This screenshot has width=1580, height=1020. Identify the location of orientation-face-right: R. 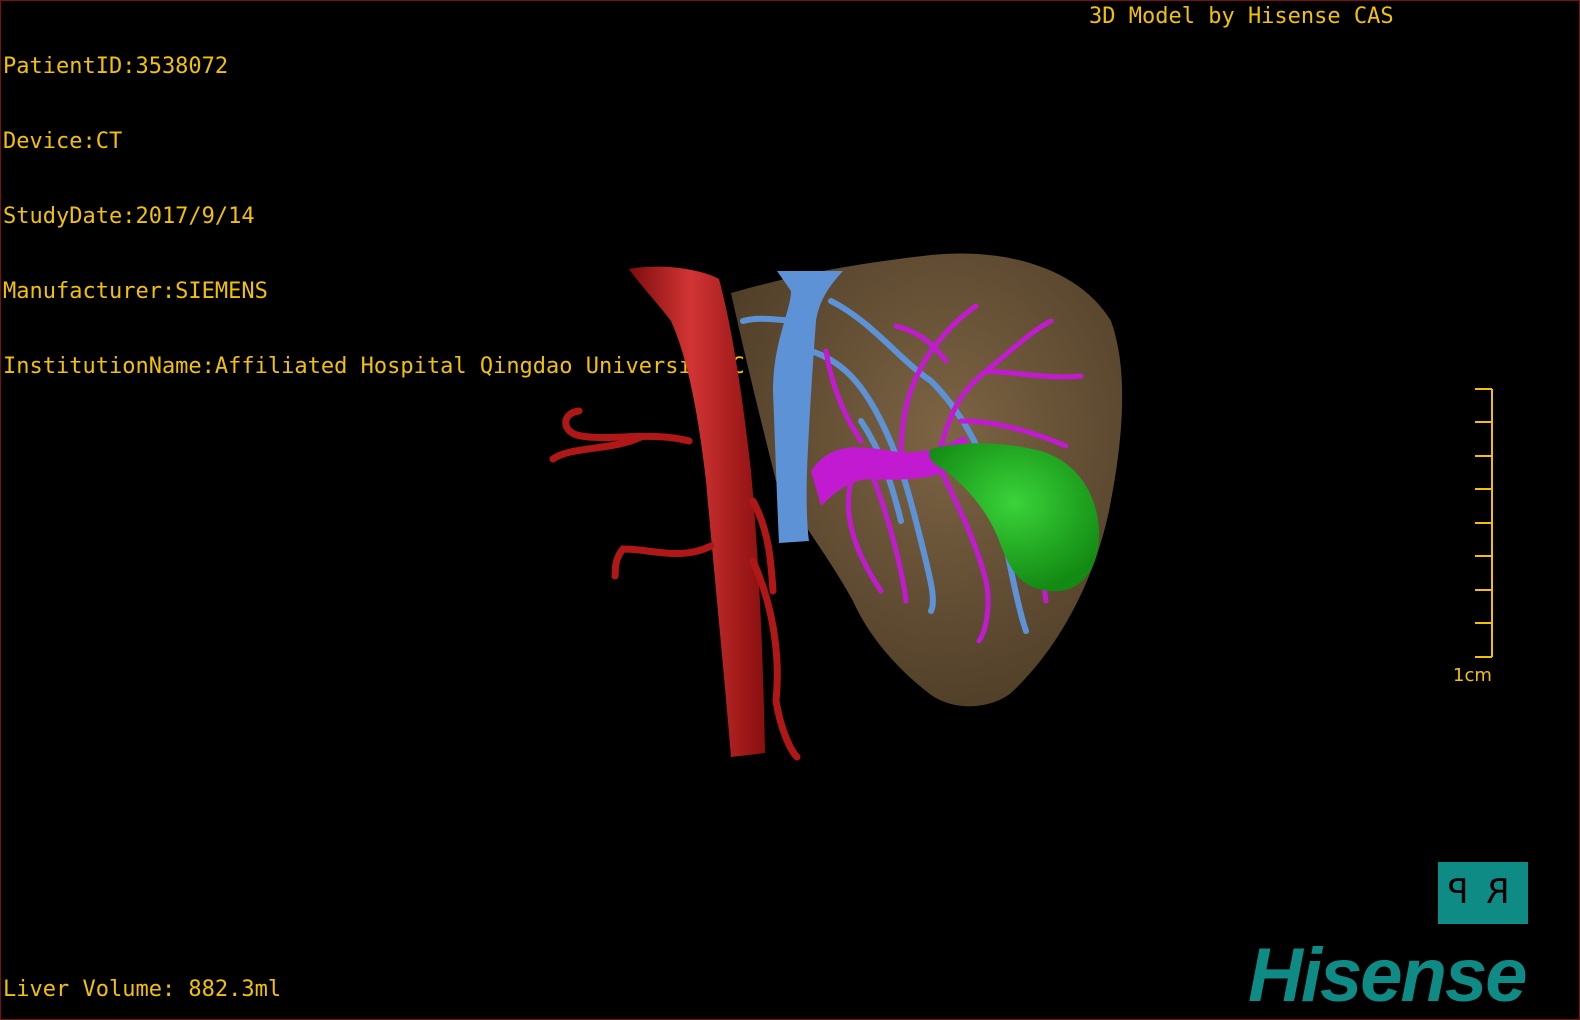
(1498, 892).